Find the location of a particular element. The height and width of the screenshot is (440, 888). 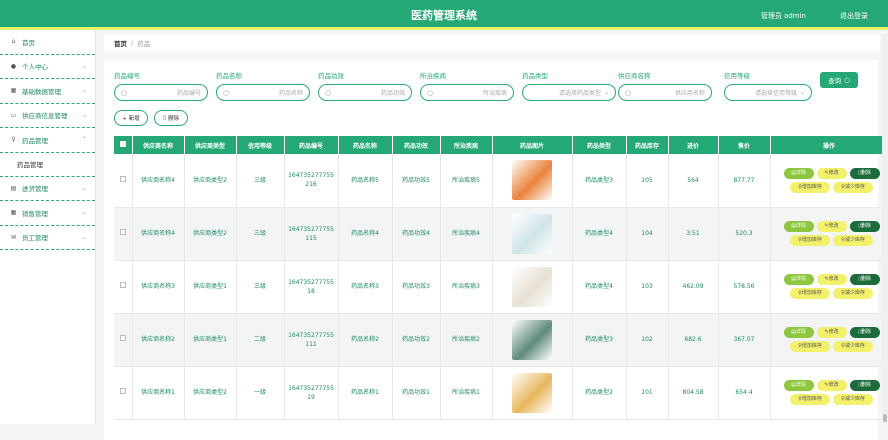

drug-name-input: ○药品名称 is located at coordinates (263, 92).